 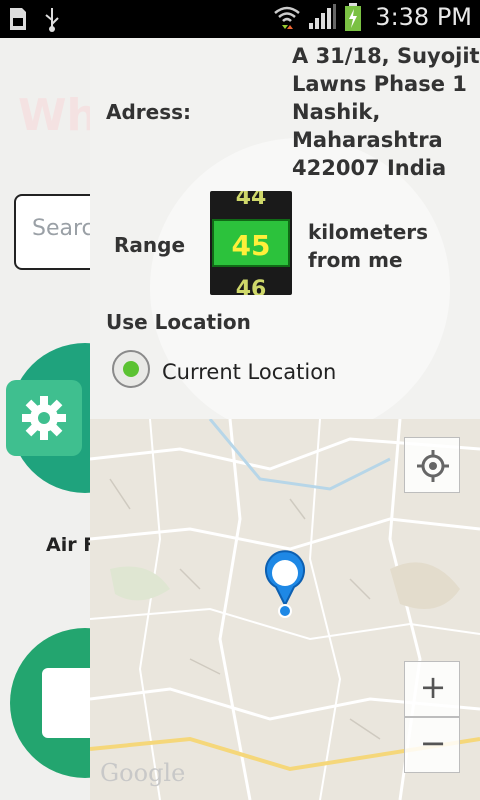 I want to click on address-line: A 31/18, Suyojit, so click(x=386, y=56).